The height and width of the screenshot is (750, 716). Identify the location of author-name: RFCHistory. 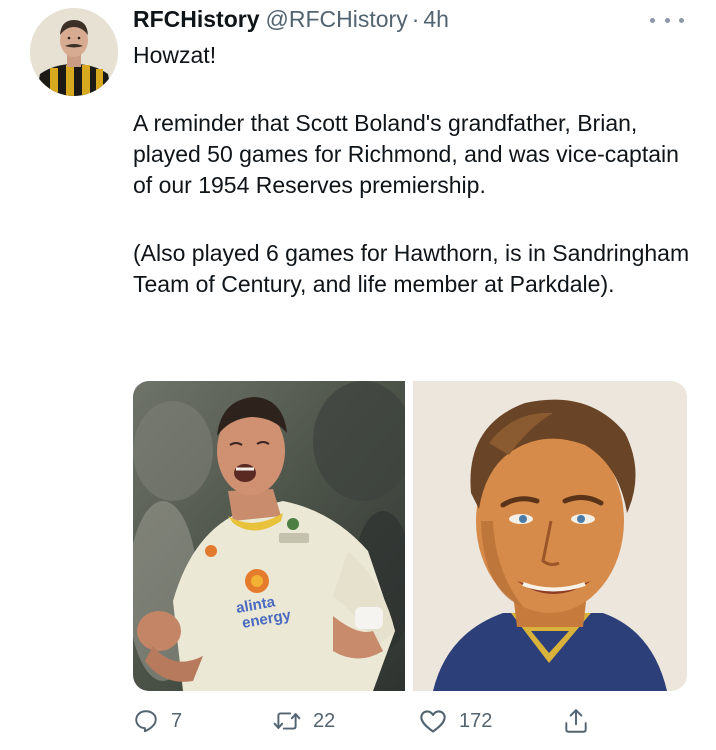
(196, 19).